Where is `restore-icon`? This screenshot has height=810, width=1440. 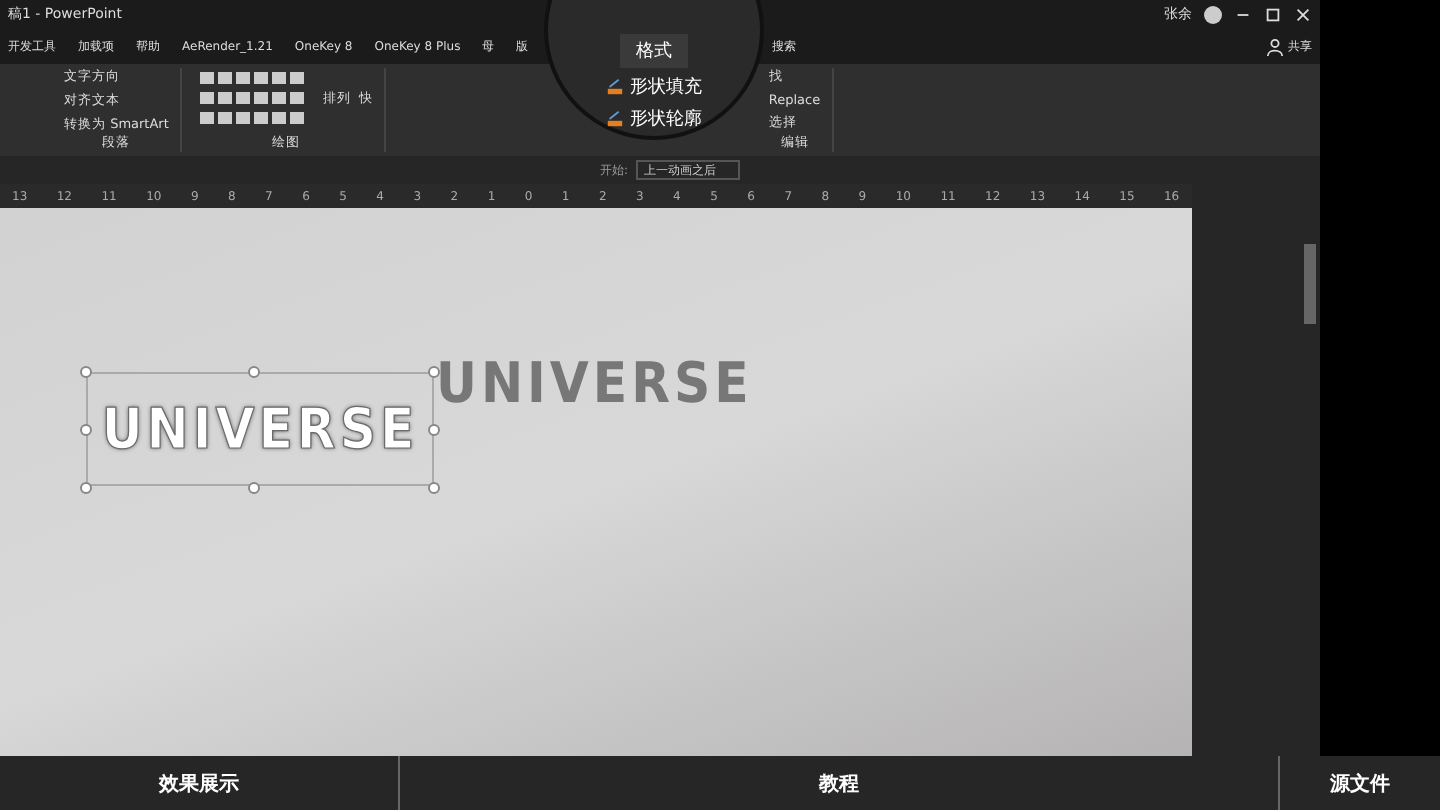
restore-icon is located at coordinates (1273, 14).